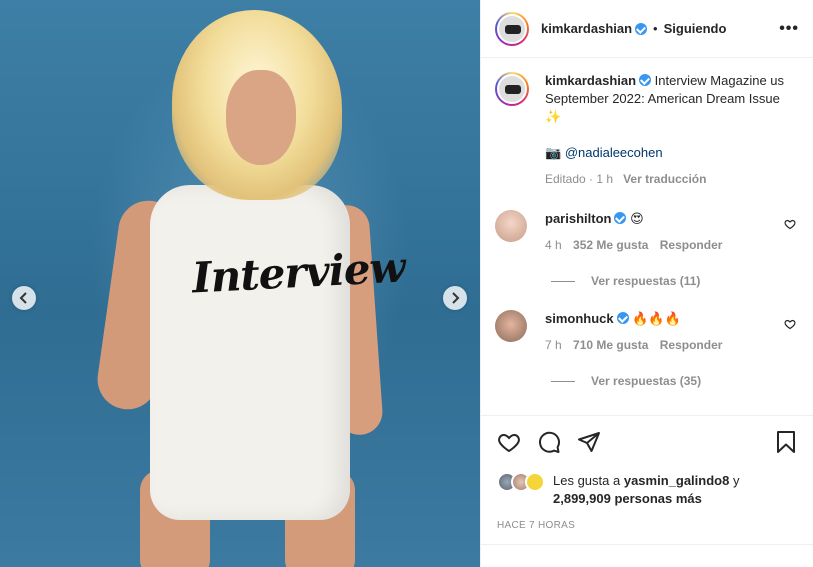 The height and width of the screenshot is (567, 813). What do you see at coordinates (509, 442) in the screenshot?
I see `heart-icon` at bounding box center [509, 442].